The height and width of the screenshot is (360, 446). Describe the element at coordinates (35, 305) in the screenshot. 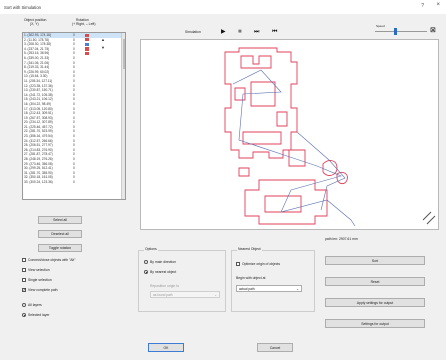

I see `radio-label: All layers` at that location.